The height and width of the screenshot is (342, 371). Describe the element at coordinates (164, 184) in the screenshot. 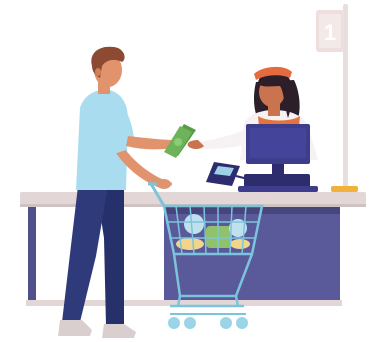

I see `customer-hand` at that location.